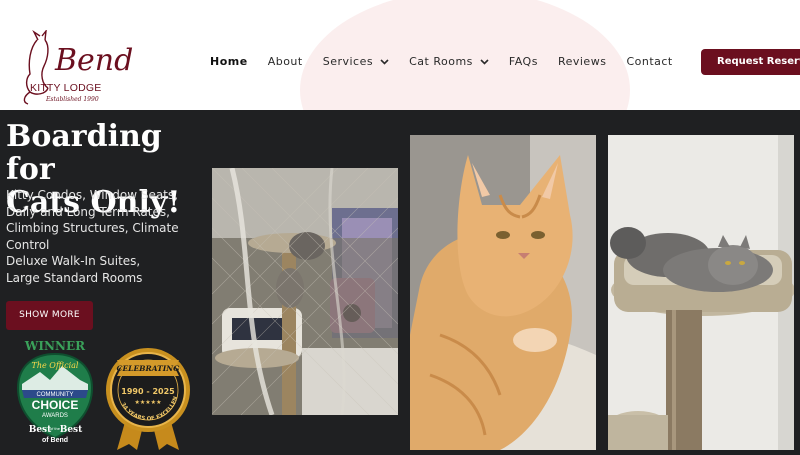 The width and height of the screenshot is (800, 455). I want to click on hero-title-line-1: Boarding for, so click(84, 153).